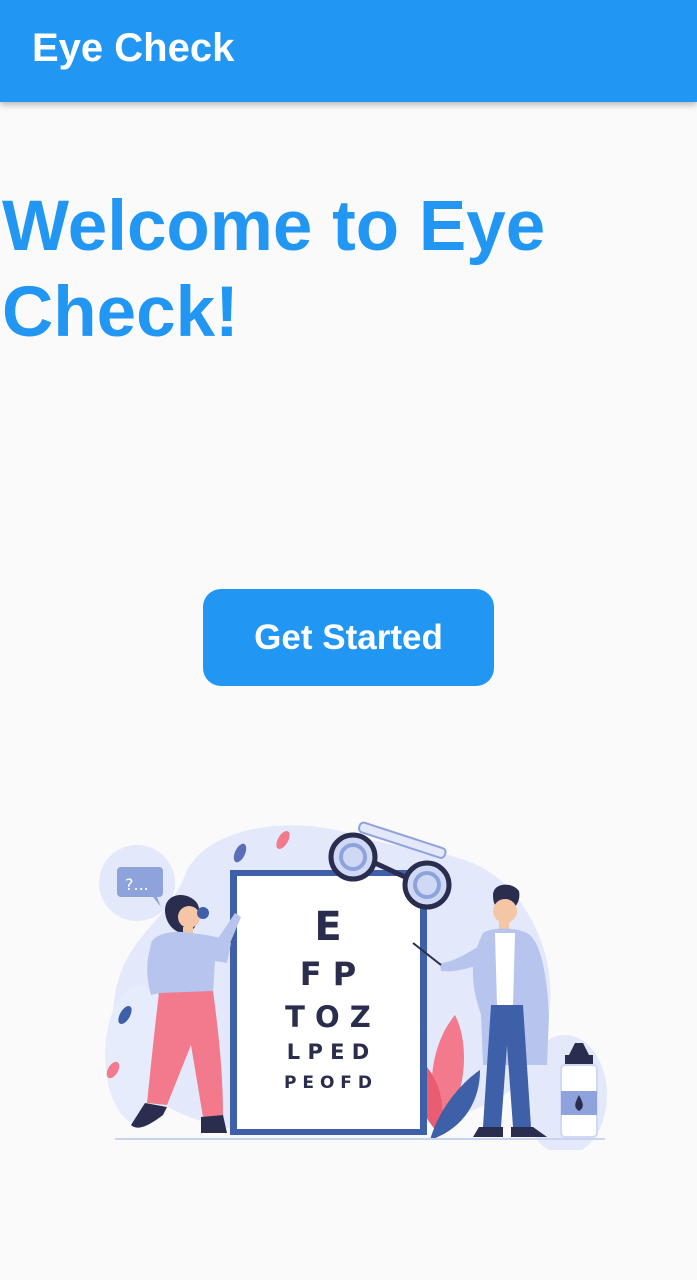 The image size is (697, 1280). I want to click on eye-chart-row-2: F P, so click(328, 974).